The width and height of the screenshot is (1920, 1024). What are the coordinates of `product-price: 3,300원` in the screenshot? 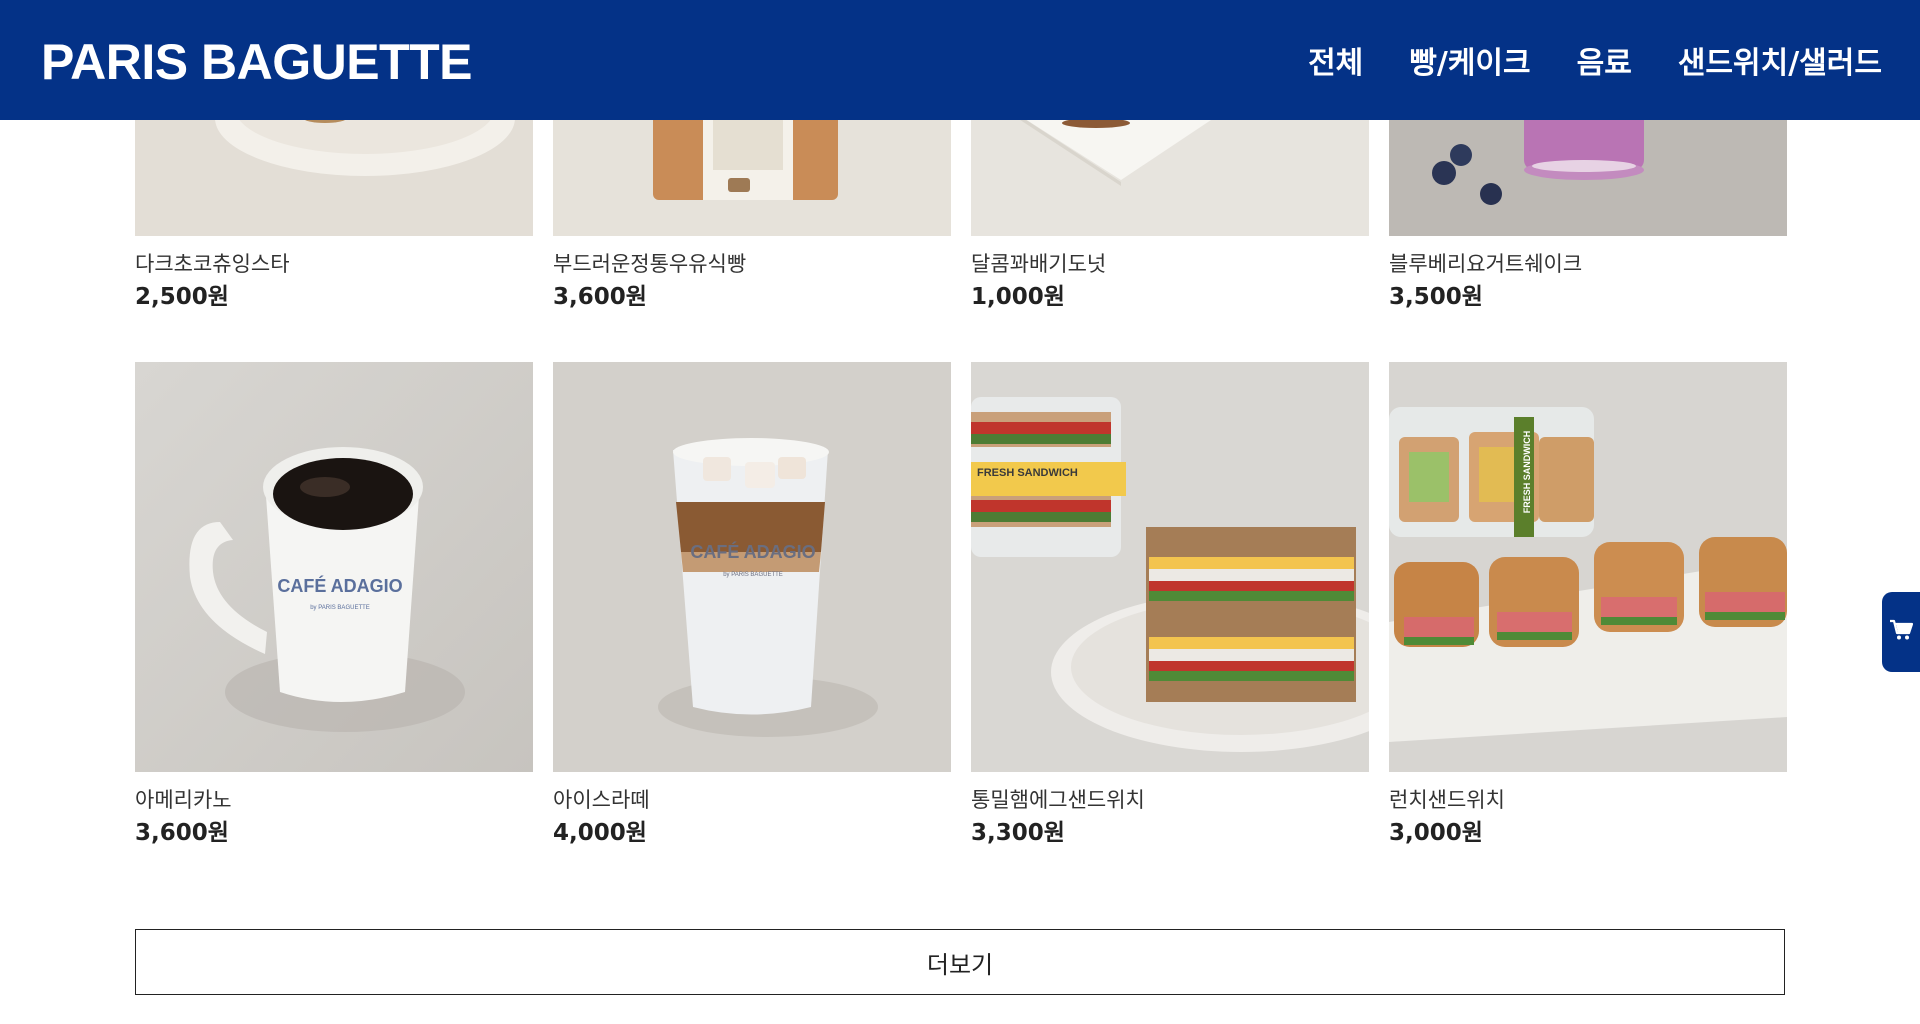 It's located at (1018, 833).